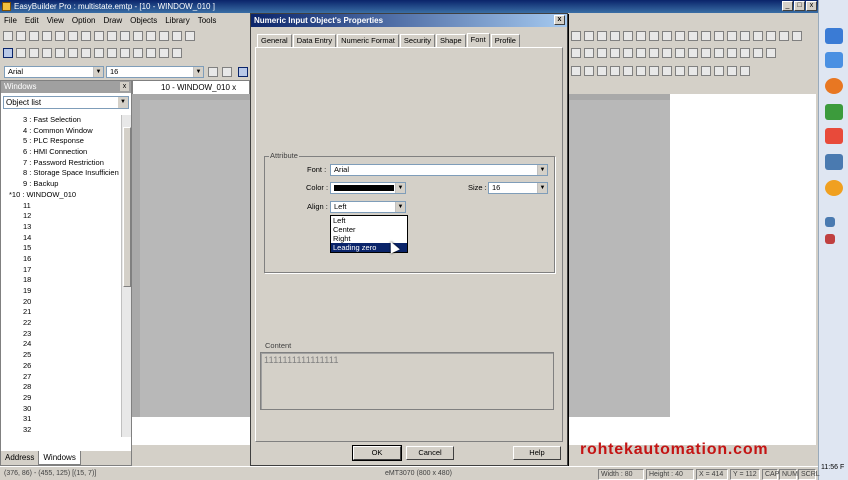 The image size is (848, 480). What do you see at coordinates (811, 6) in the screenshot?
I see `close-button: x` at bounding box center [811, 6].